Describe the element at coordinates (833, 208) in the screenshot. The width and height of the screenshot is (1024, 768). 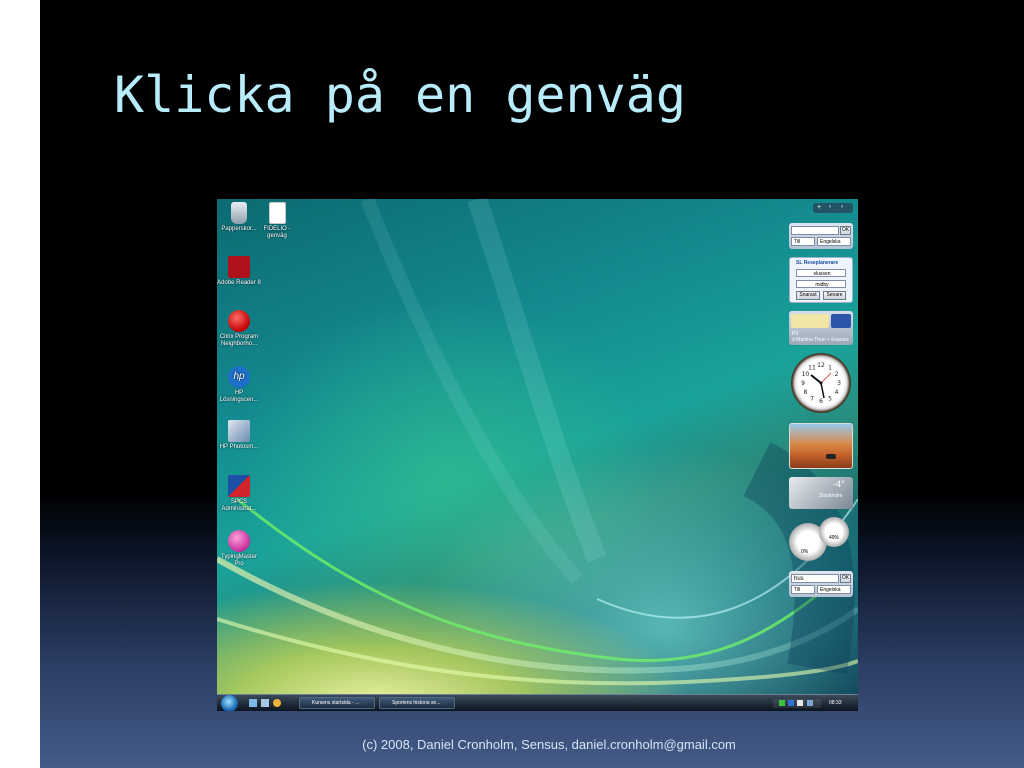
I see `sidebar-controls: + ‹ ›` at that location.